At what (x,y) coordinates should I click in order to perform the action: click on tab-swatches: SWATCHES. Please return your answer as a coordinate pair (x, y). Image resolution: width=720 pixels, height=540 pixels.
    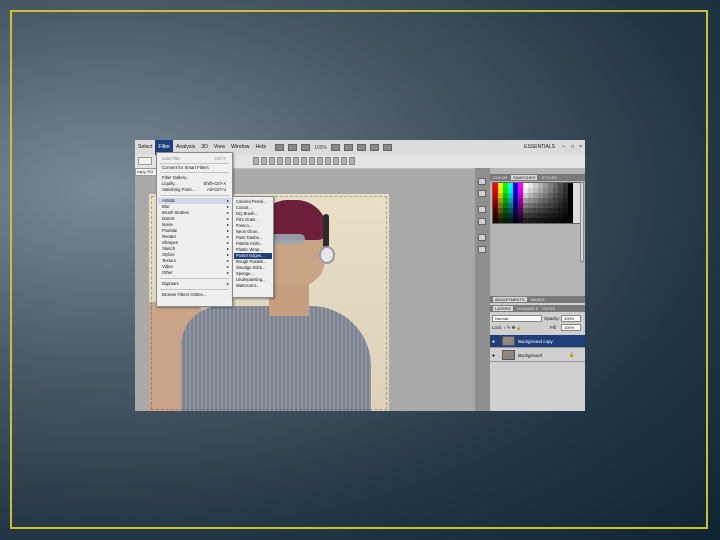
    Looking at the image, I should click on (524, 177).